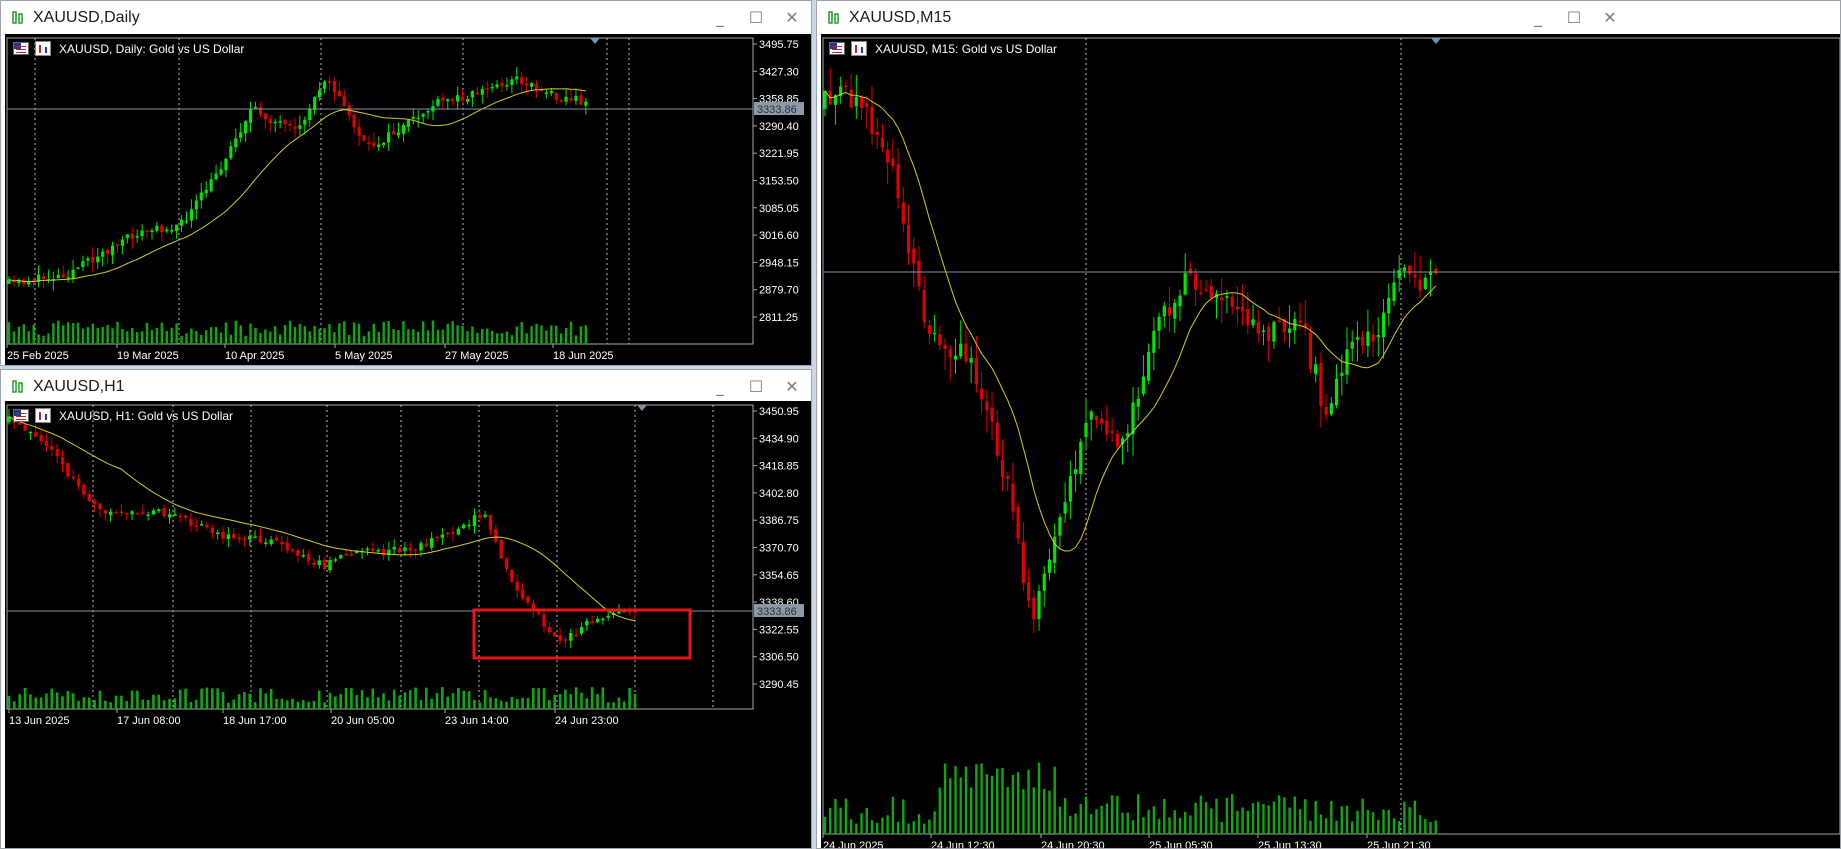 This screenshot has width=1841, height=849. Describe the element at coordinates (779, 658) in the screenshot. I see `price-label: 3306.50` at that location.